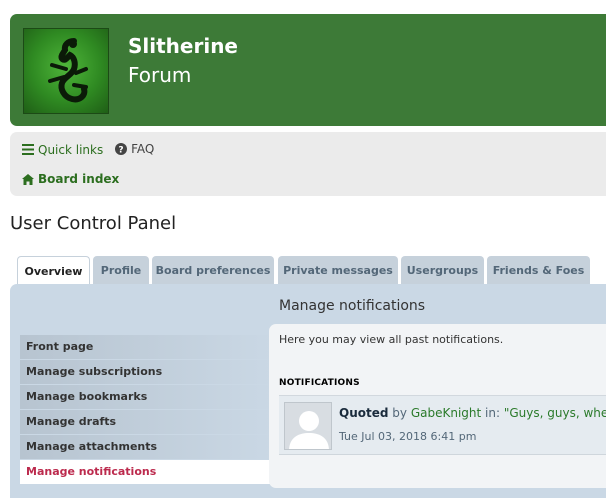 This screenshot has width=606, height=498. I want to click on board-index-link: Board index, so click(70, 179).